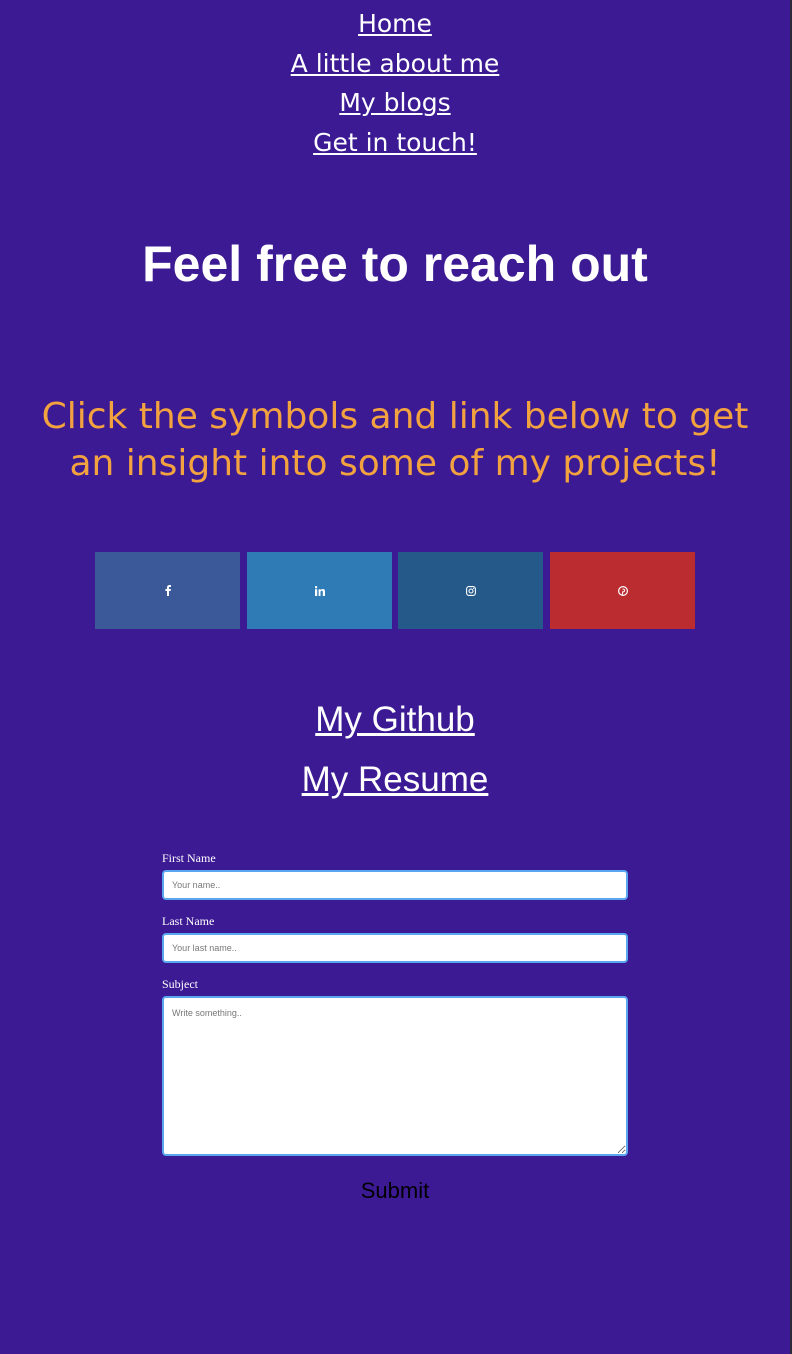 This screenshot has height=1354, width=792. I want to click on pinterest-button, so click(622, 590).